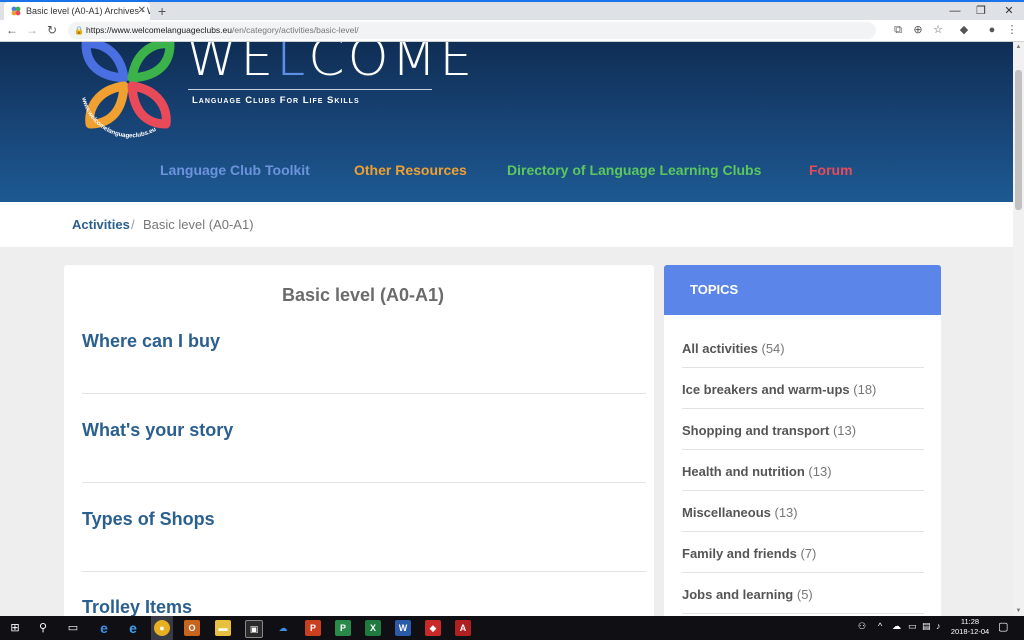 The width and height of the screenshot is (1024, 640). Describe the element at coordinates (43, 628) in the screenshot. I see `search-icon: ⚲` at that location.